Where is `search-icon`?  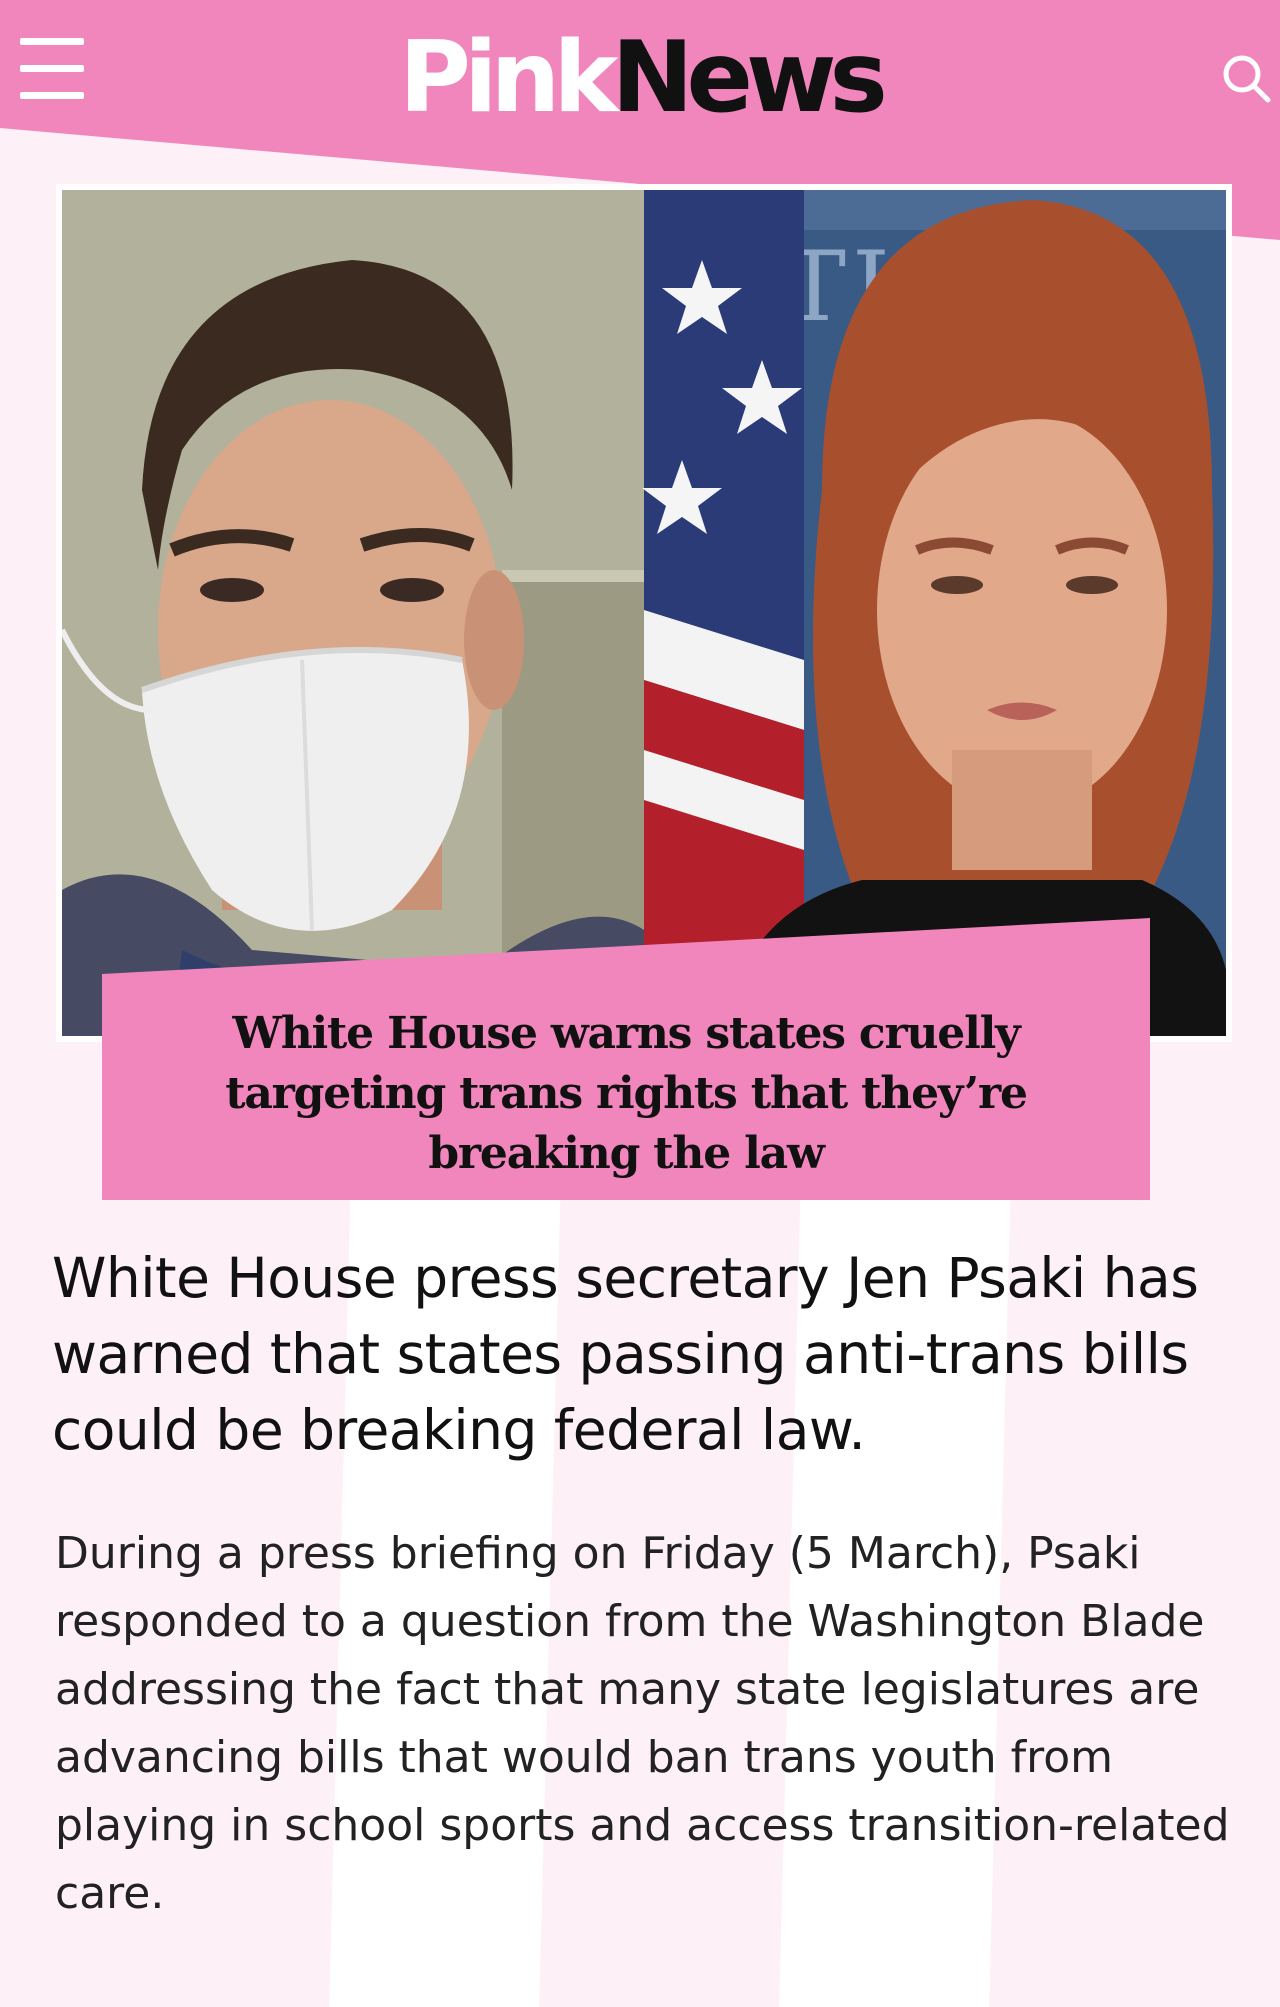 search-icon is located at coordinates (1246, 78).